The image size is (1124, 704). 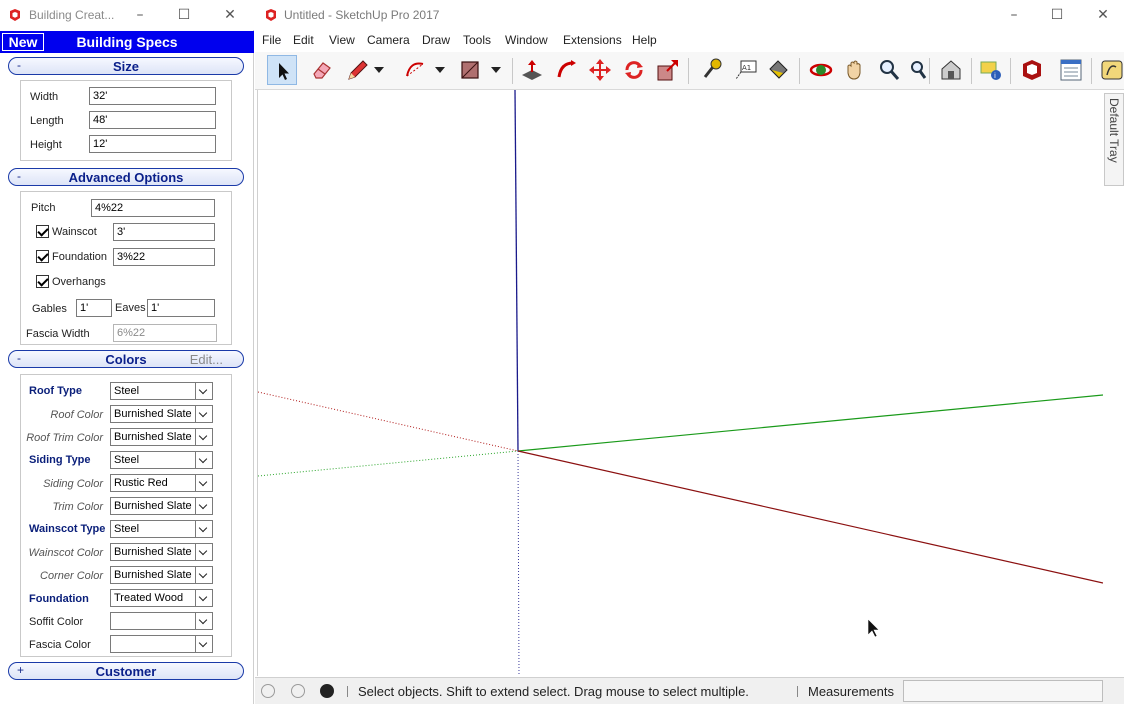 I want to click on fascia-color-select, so click(x=161, y=644).